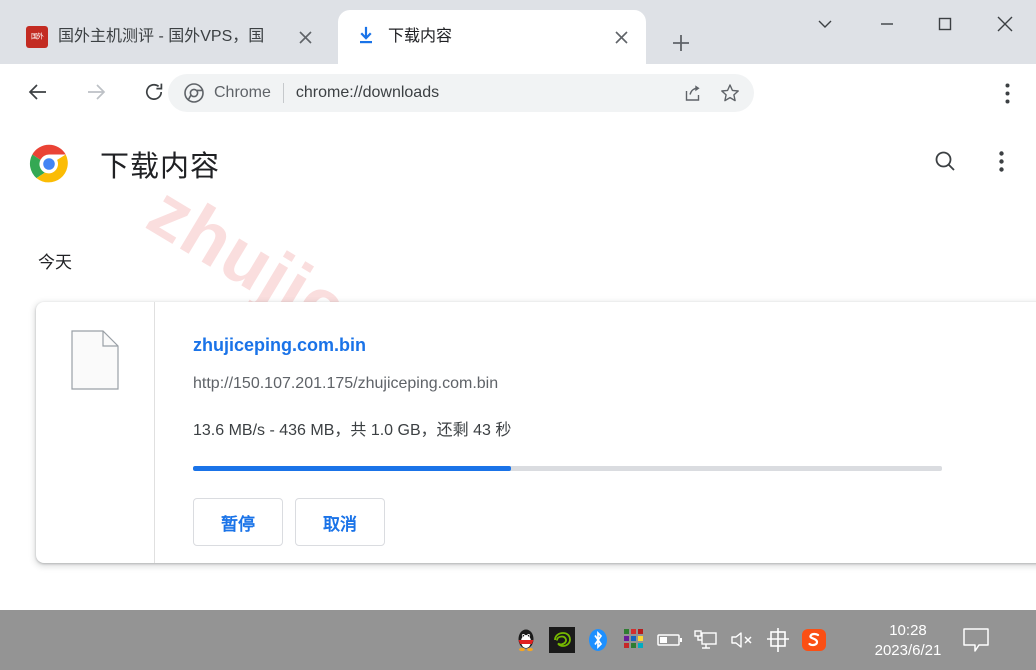 The image size is (1036, 670). Describe the element at coordinates (887, 24) in the screenshot. I see `minimize-button` at that location.